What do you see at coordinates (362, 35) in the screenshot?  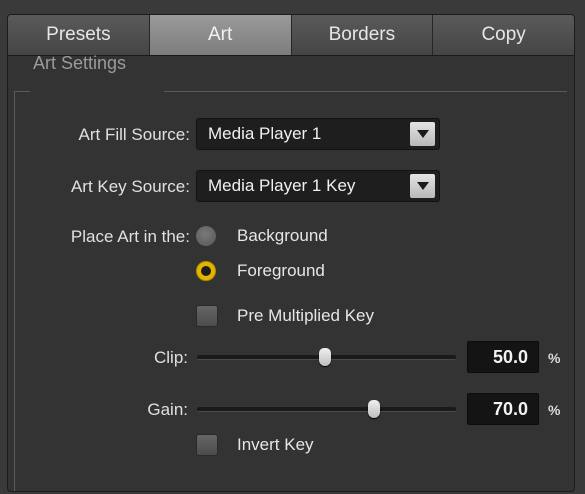 I see `tab-borders: Borders` at bounding box center [362, 35].